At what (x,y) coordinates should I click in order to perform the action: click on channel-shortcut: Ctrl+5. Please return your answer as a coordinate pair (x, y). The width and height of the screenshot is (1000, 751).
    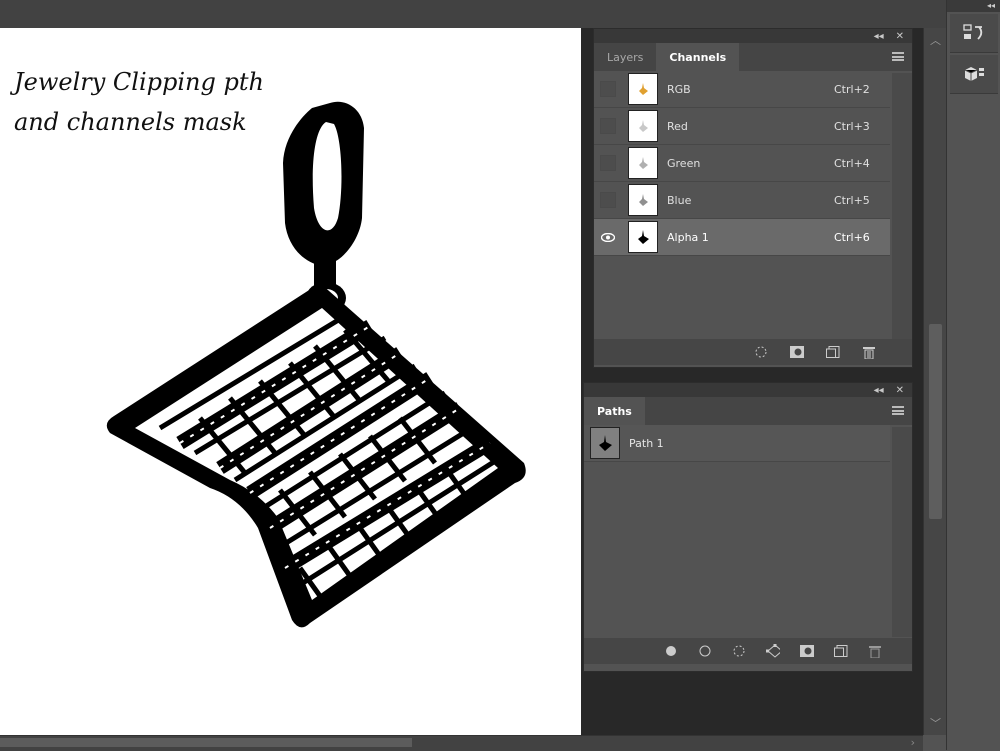
    Looking at the image, I should click on (852, 200).